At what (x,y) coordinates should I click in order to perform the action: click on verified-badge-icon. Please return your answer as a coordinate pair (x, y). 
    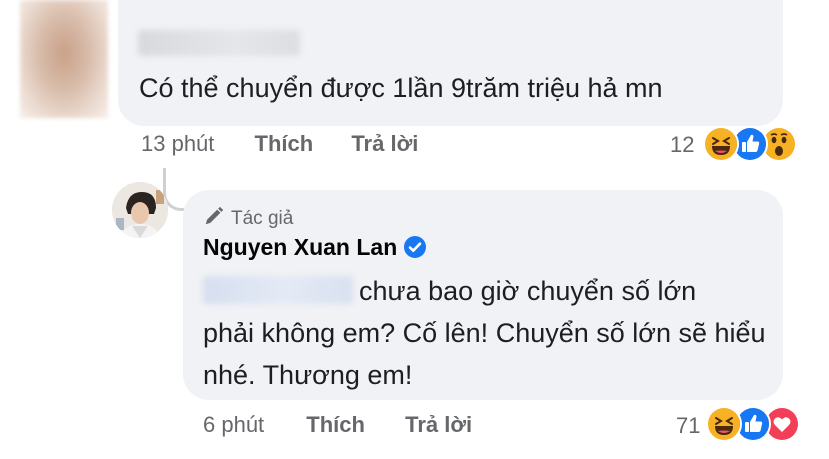
    Looking at the image, I should click on (415, 250).